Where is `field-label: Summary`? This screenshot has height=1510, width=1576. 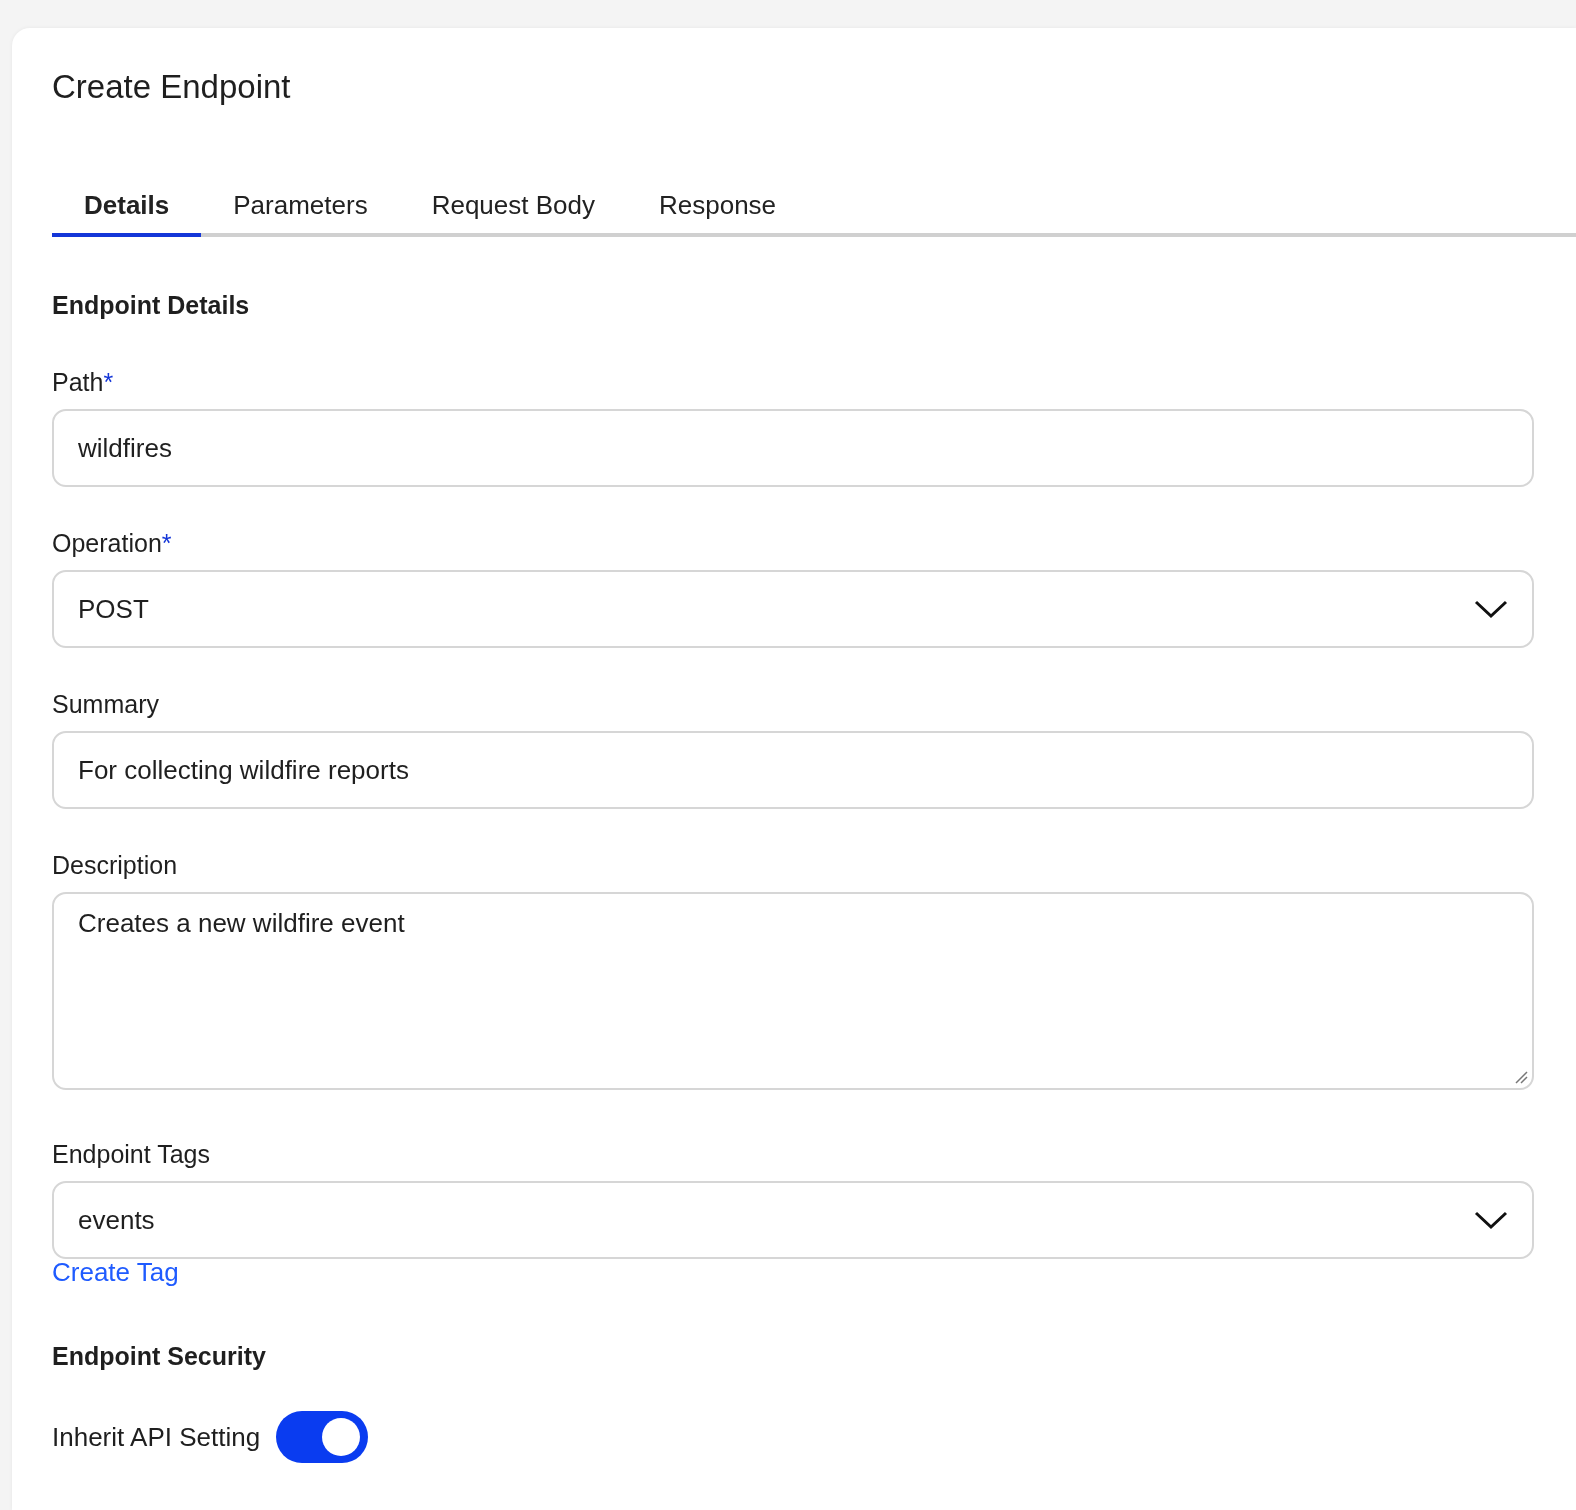 field-label: Summary is located at coordinates (106, 704).